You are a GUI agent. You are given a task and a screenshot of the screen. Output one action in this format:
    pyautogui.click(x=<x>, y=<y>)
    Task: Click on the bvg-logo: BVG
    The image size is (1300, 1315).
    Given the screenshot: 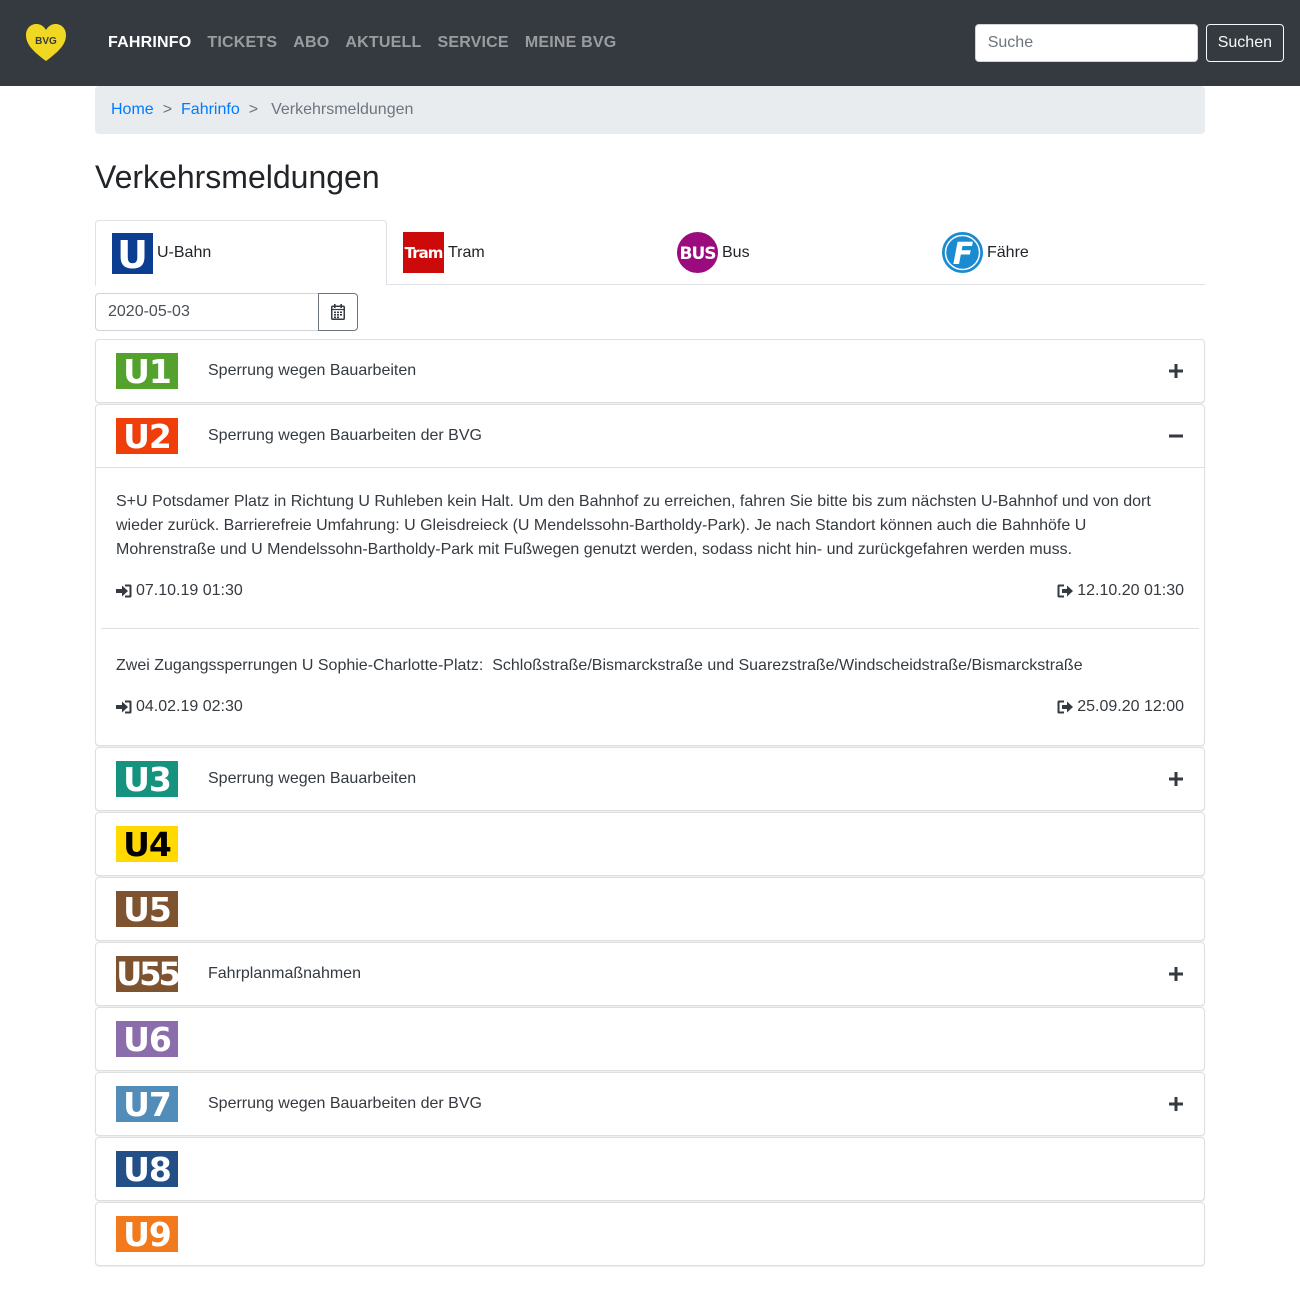 What is the action you would take?
    pyautogui.click(x=46, y=43)
    